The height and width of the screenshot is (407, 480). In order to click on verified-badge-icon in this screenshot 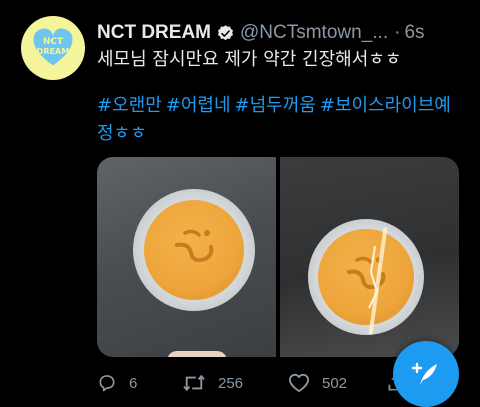, I will do `click(225, 33)`.